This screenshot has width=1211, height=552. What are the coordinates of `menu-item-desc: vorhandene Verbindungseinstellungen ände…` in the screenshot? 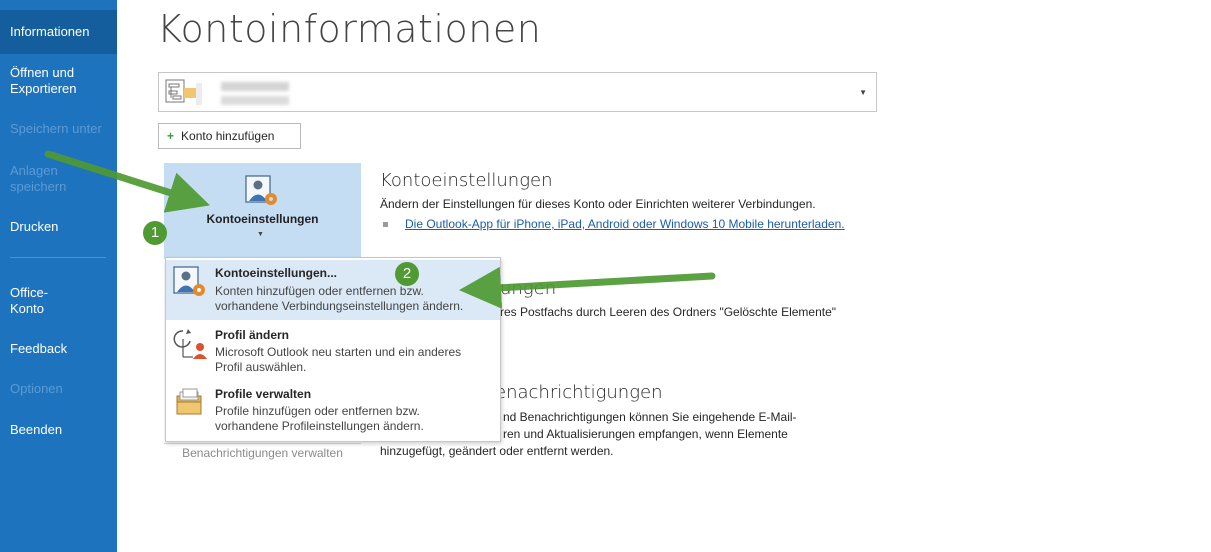 It's located at (339, 306).